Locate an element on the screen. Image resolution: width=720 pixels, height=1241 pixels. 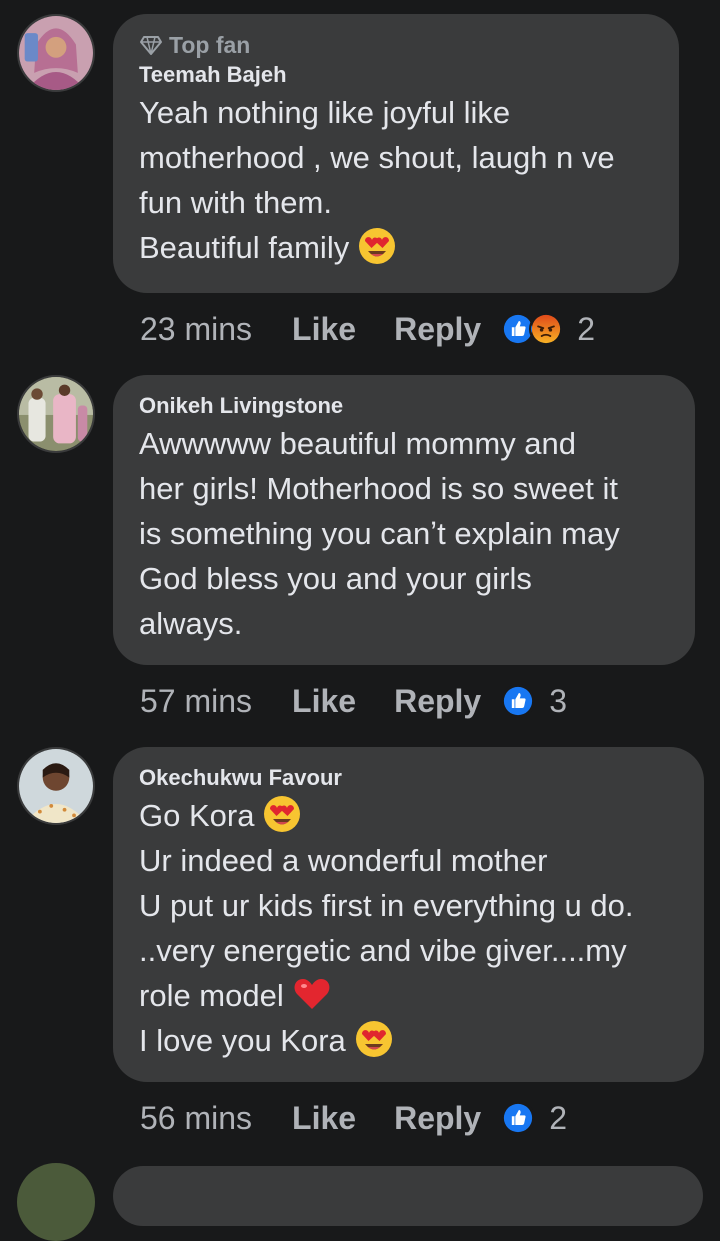
comment-line: Beautiful family is located at coordinates (396, 247).